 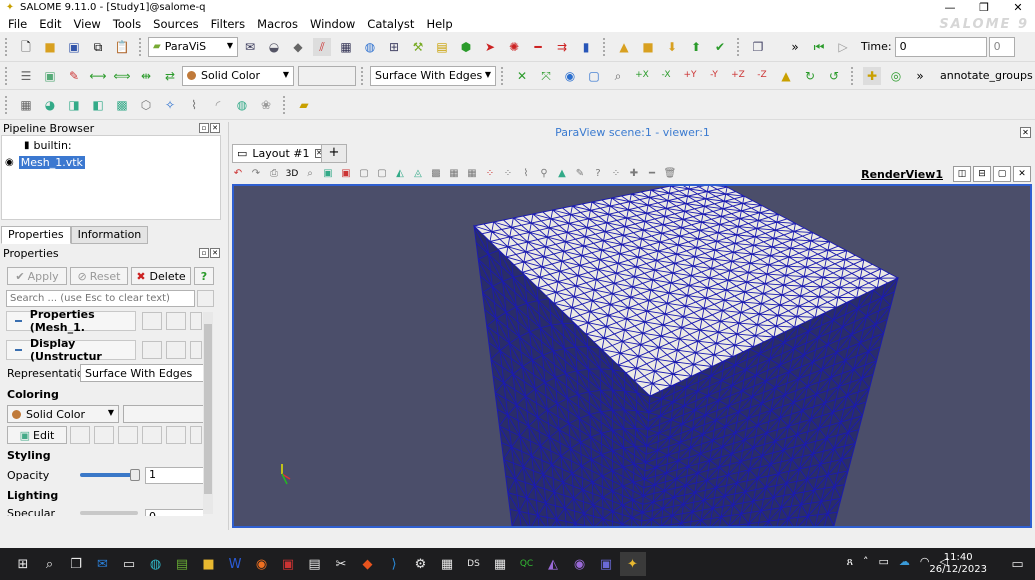 What do you see at coordinates (696, 47) in the screenshot?
I see `export-icon: ⬆` at bounding box center [696, 47].